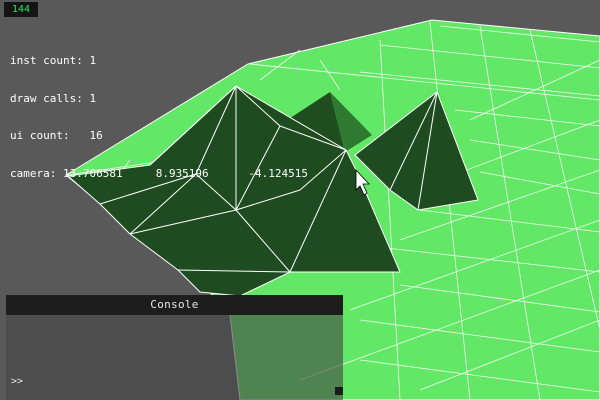 This screenshot has width=600, height=400. I want to click on console-panel: Console >>, so click(174, 347).